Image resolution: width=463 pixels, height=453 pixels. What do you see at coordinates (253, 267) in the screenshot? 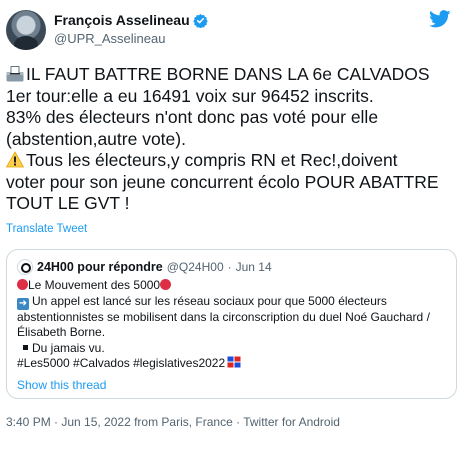
I see `quote-date: Jun 14` at bounding box center [253, 267].